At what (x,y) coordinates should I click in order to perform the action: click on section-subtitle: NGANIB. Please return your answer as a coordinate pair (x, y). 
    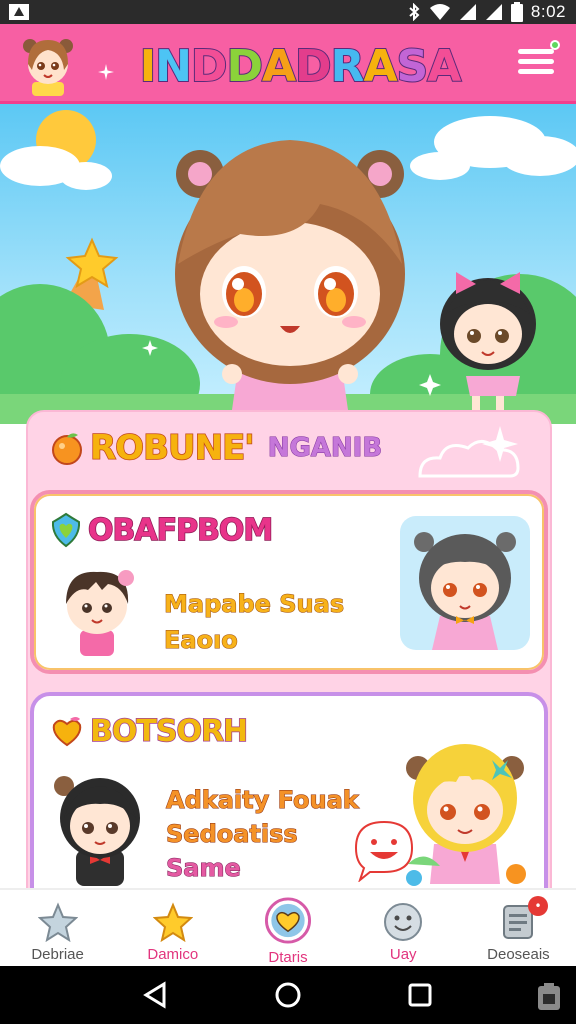
    Looking at the image, I should click on (325, 448).